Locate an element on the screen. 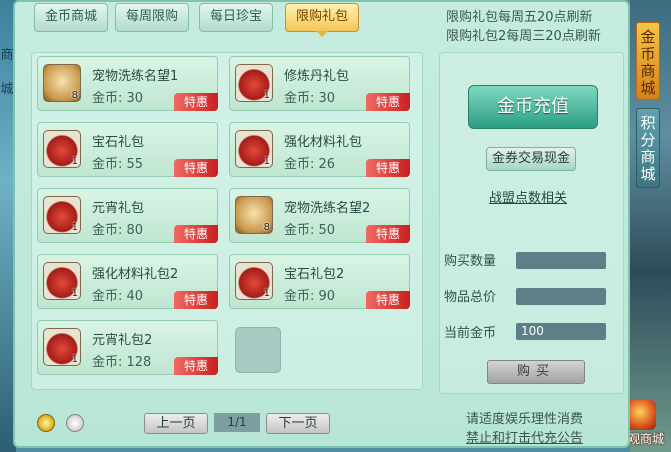 This screenshot has height=452, width=671. item-price: 金币: 26 is located at coordinates (310, 164).